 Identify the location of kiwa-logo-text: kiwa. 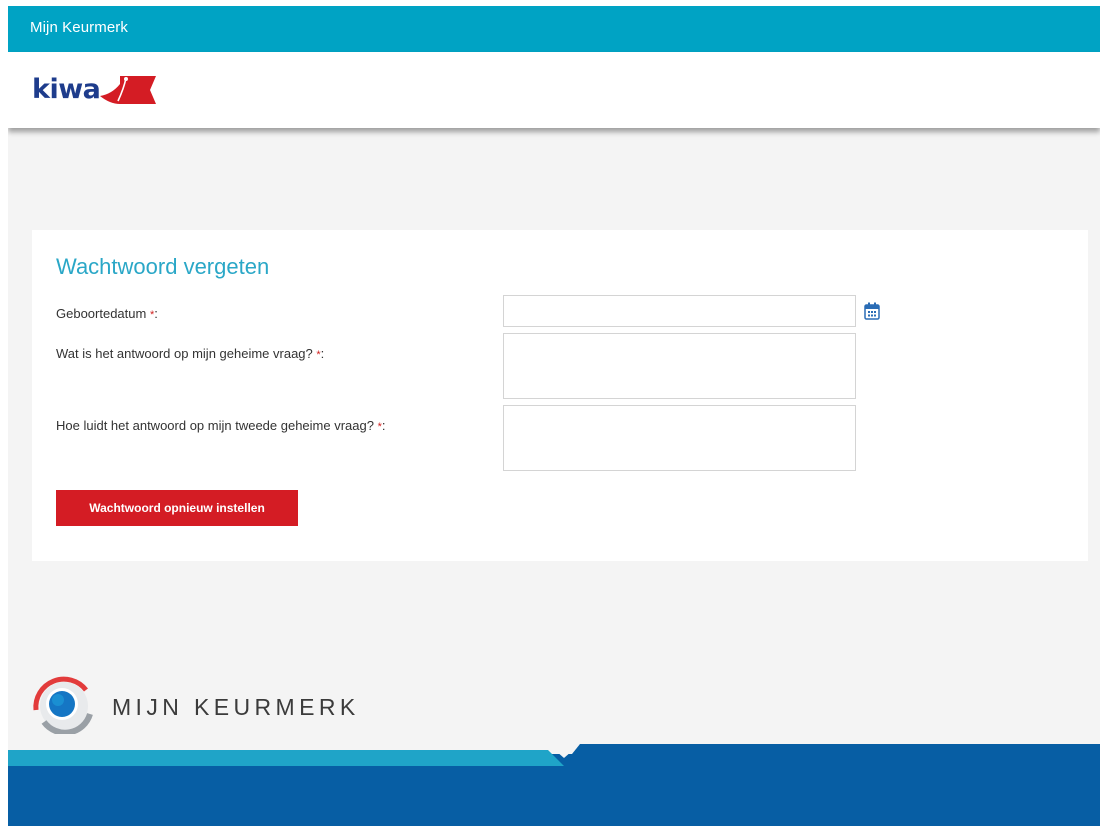
(66, 89).